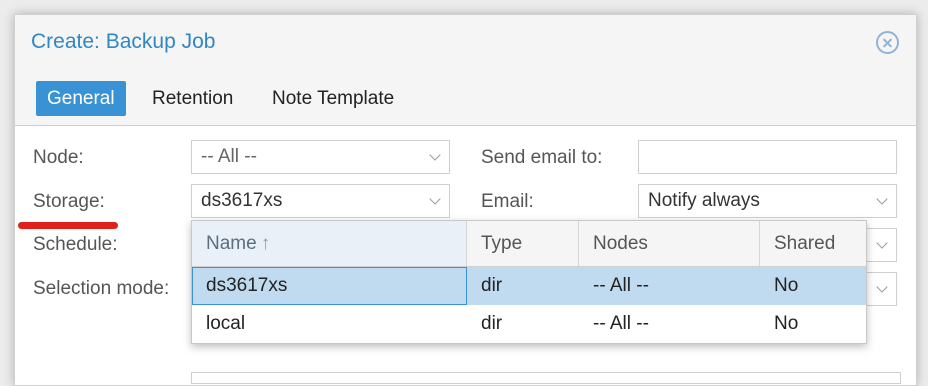 The width and height of the screenshot is (928, 386). Describe the element at coordinates (669, 243) in the screenshot. I see `column-header-nodes: Nodes` at that location.